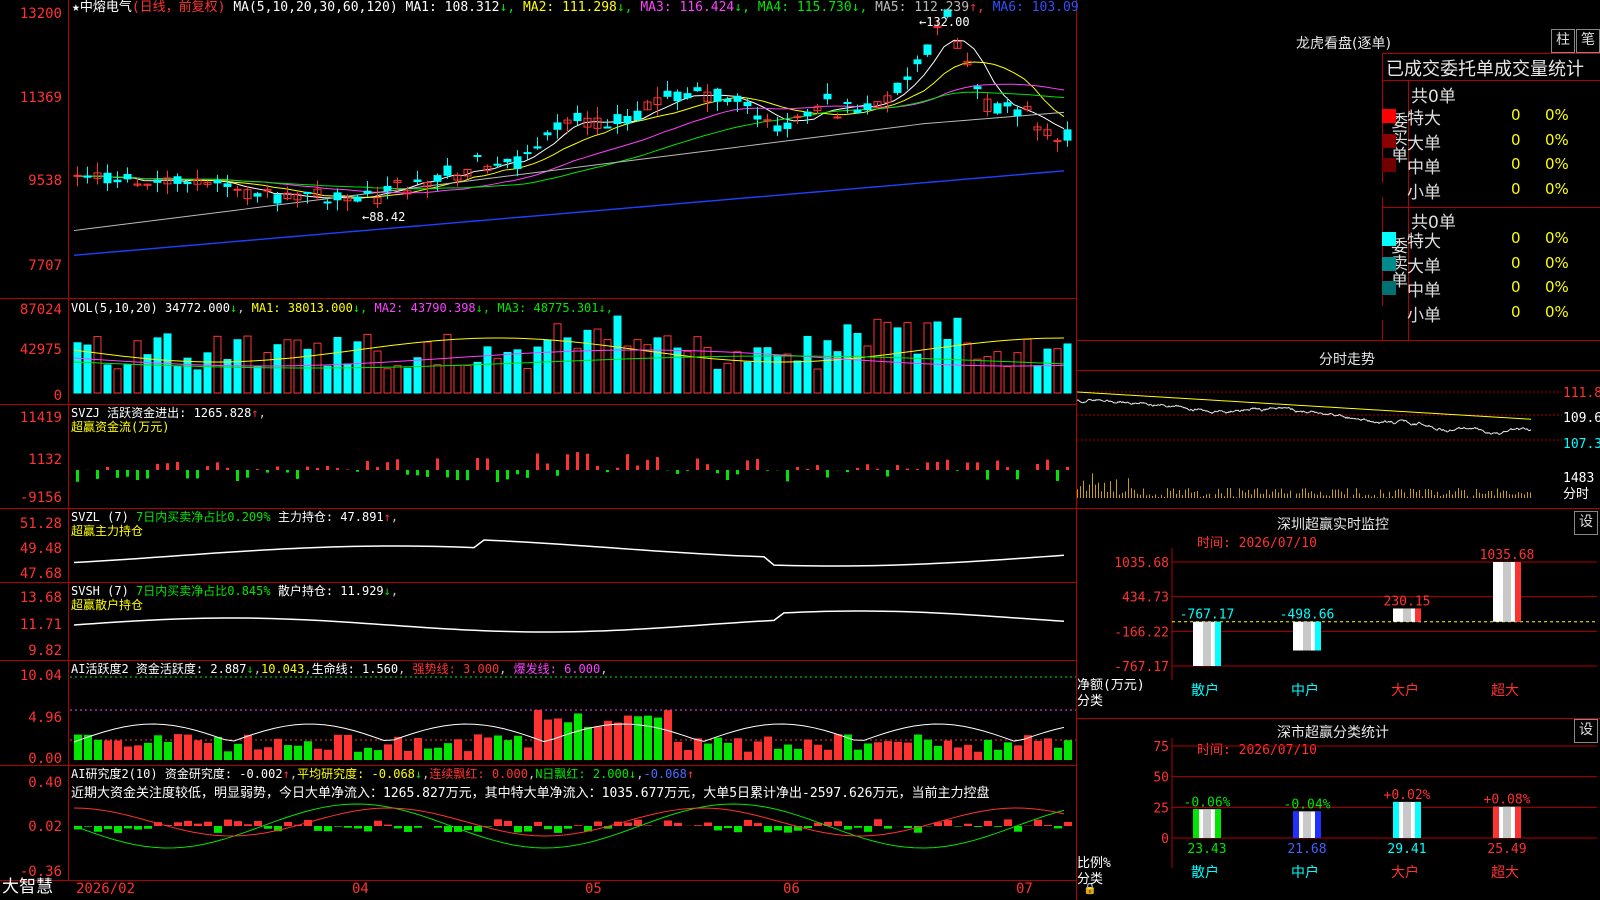 Image resolution: width=1600 pixels, height=900 pixels. I want to click on high-price-annotation: ←132.00, so click(944, 22).